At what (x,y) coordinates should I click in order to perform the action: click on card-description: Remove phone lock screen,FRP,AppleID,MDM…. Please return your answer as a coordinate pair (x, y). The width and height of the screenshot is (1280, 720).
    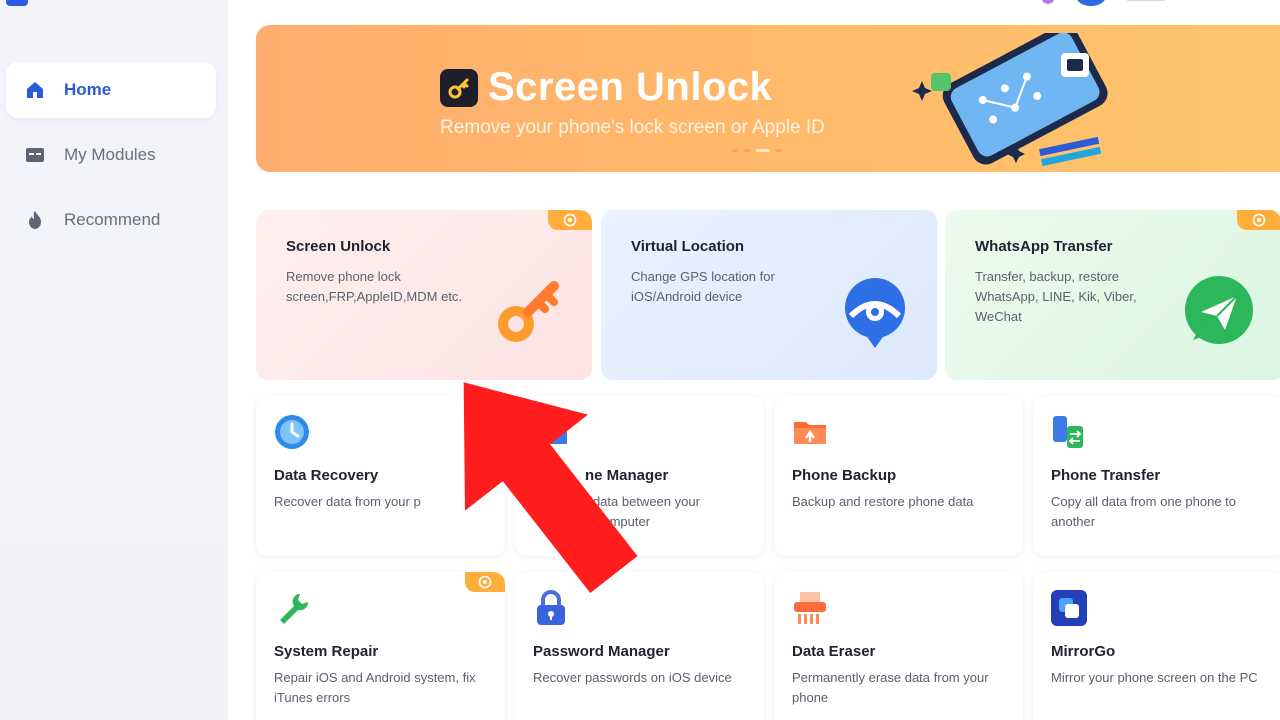
    Looking at the image, I should click on (374, 286).